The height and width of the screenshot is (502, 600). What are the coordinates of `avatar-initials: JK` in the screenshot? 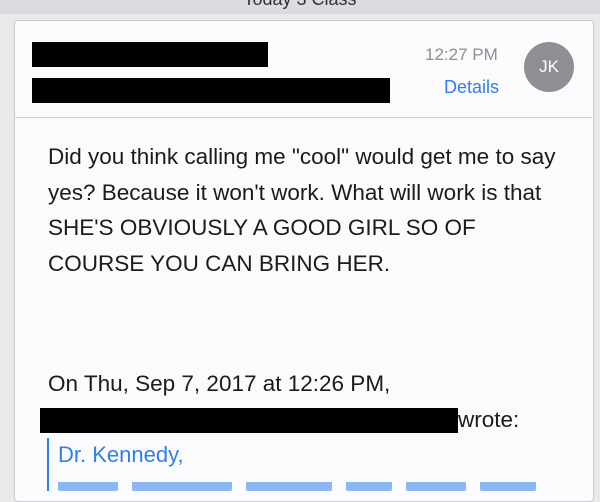 It's located at (549, 66).